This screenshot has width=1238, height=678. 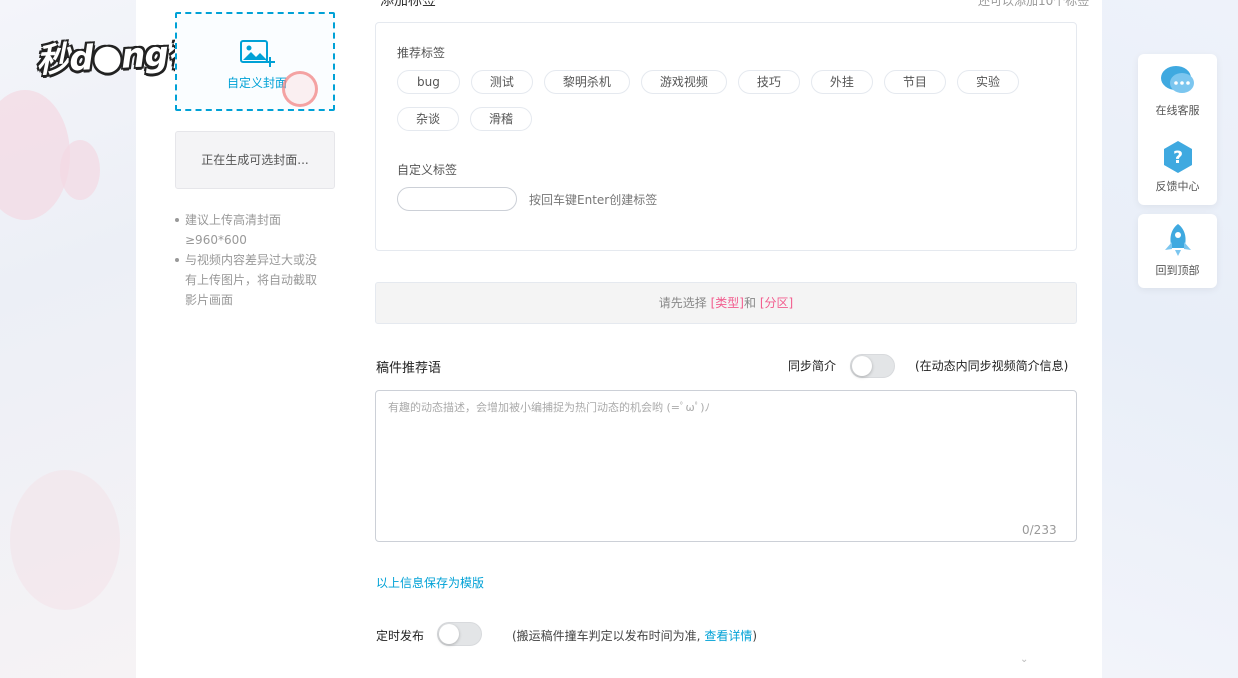 What do you see at coordinates (257, 53) in the screenshot?
I see `image-add-icon` at bounding box center [257, 53].